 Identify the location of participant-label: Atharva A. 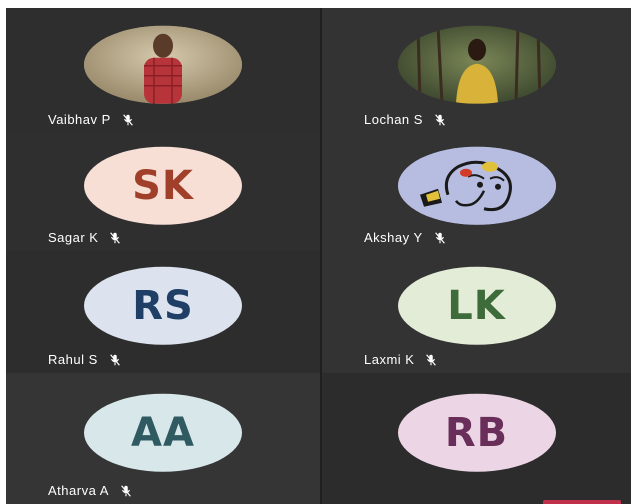
(90, 490).